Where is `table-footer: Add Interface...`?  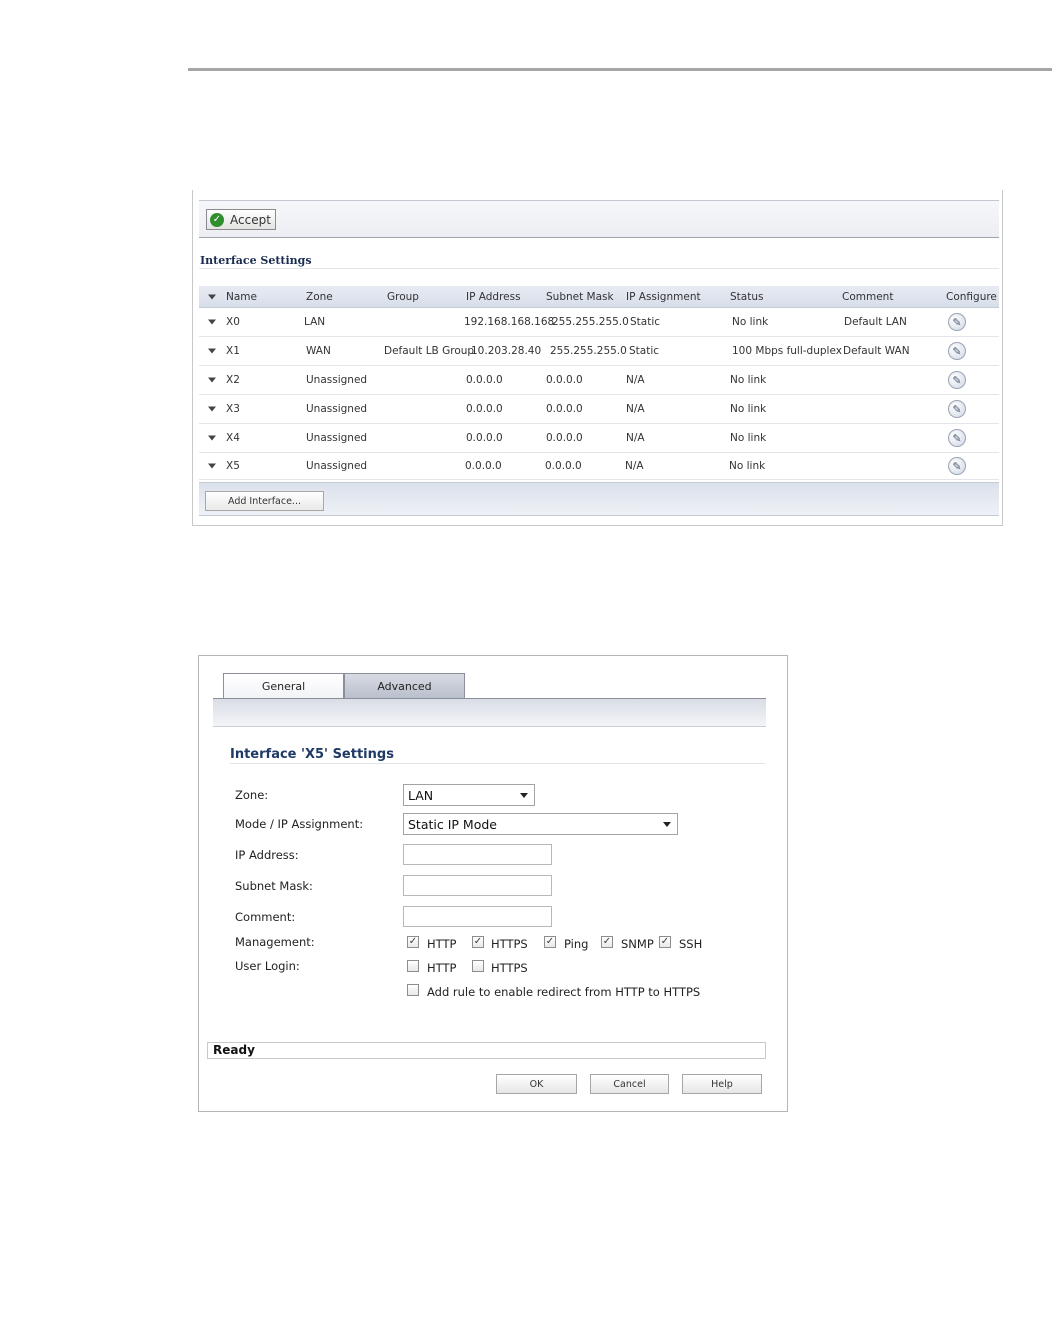 table-footer: Add Interface... is located at coordinates (599, 499).